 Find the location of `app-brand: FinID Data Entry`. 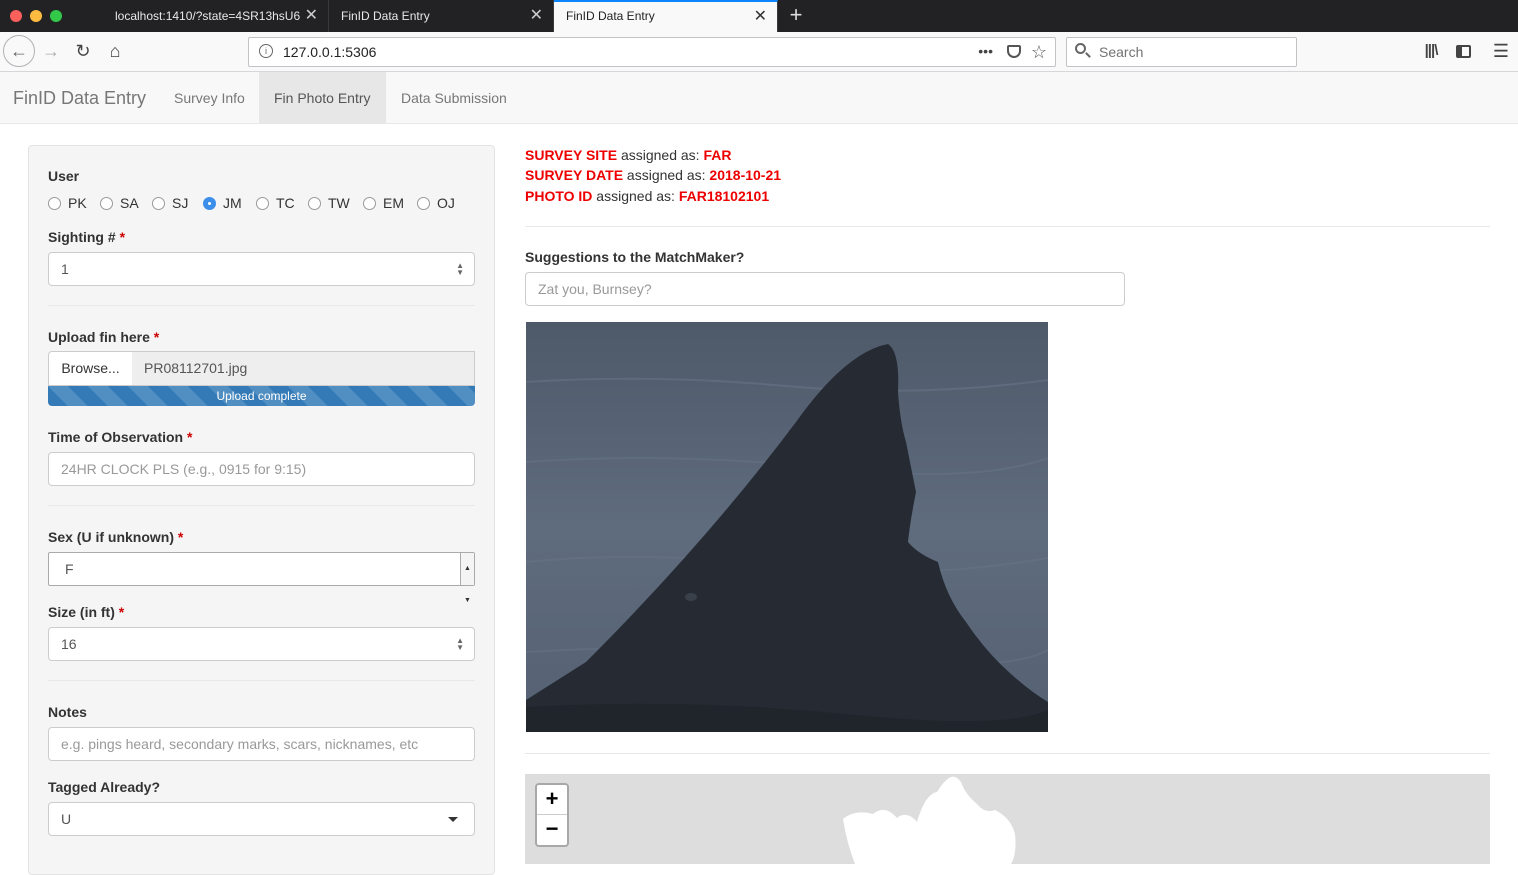

app-brand: FinID Data Entry is located at coordinates (79, 98).